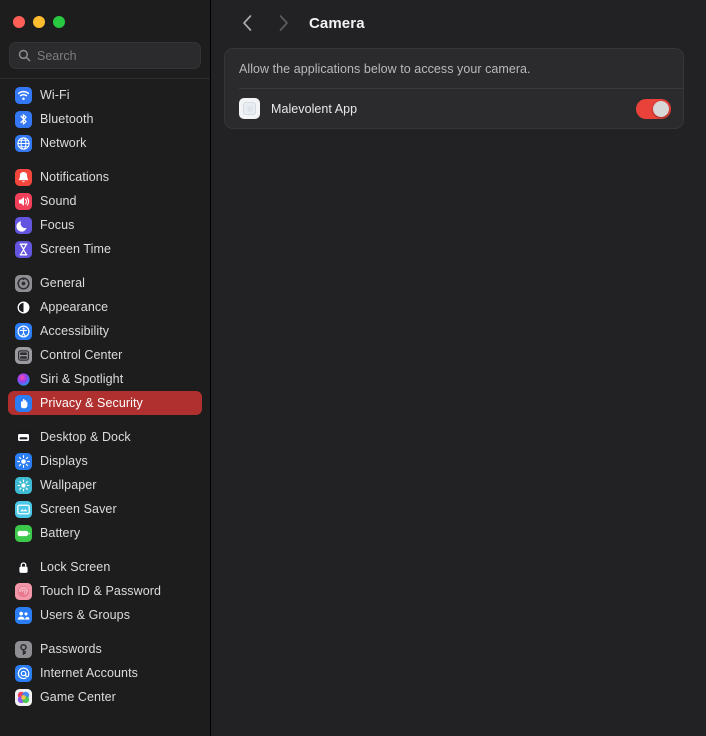 The height and width of the screenshot is (736, 706). I want to click on moon-icon, so click(23, 225).